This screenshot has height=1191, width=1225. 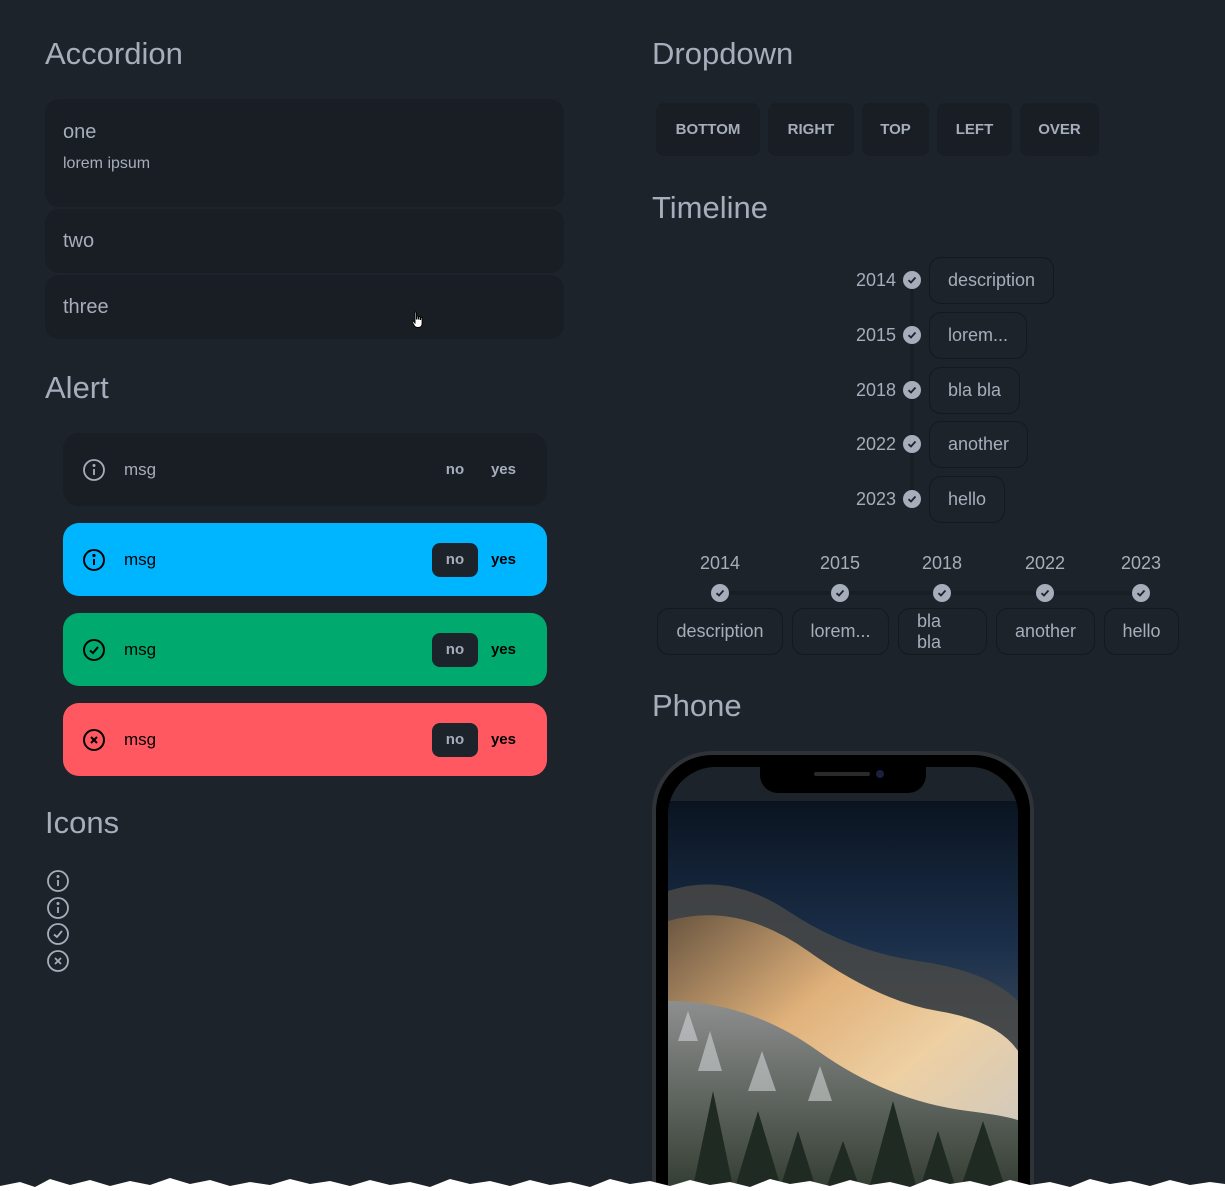 I want to click on timeline-event: 2018 bla bla, so click(x=933, y=390).